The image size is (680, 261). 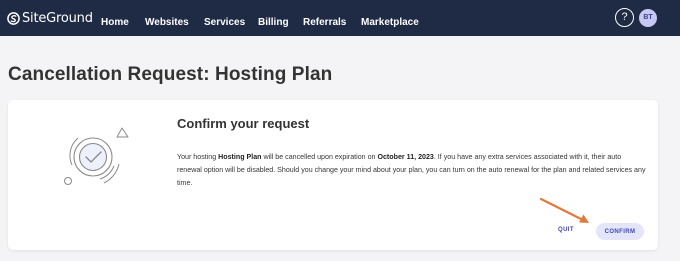 What do you see at coordinates (240, 157) in the screenshot?
I see `plan-name: Hosting Plan` at bounding box center [240, 157].